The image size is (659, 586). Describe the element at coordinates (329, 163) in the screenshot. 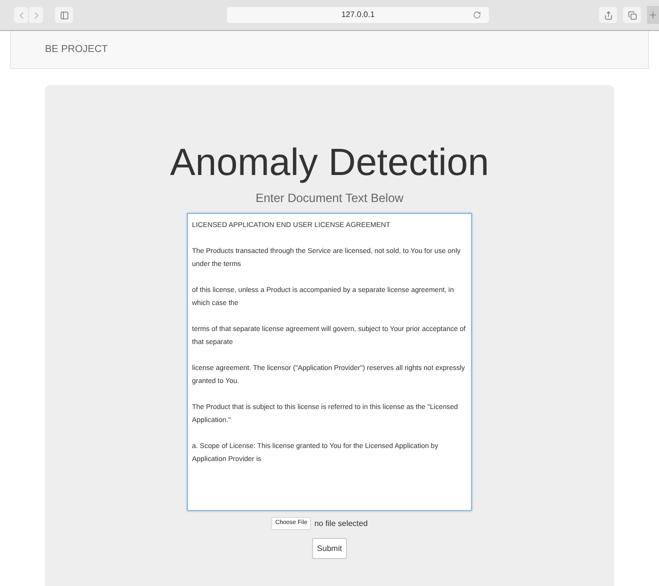

I see `page-title: Anomaly Detection` at that location.